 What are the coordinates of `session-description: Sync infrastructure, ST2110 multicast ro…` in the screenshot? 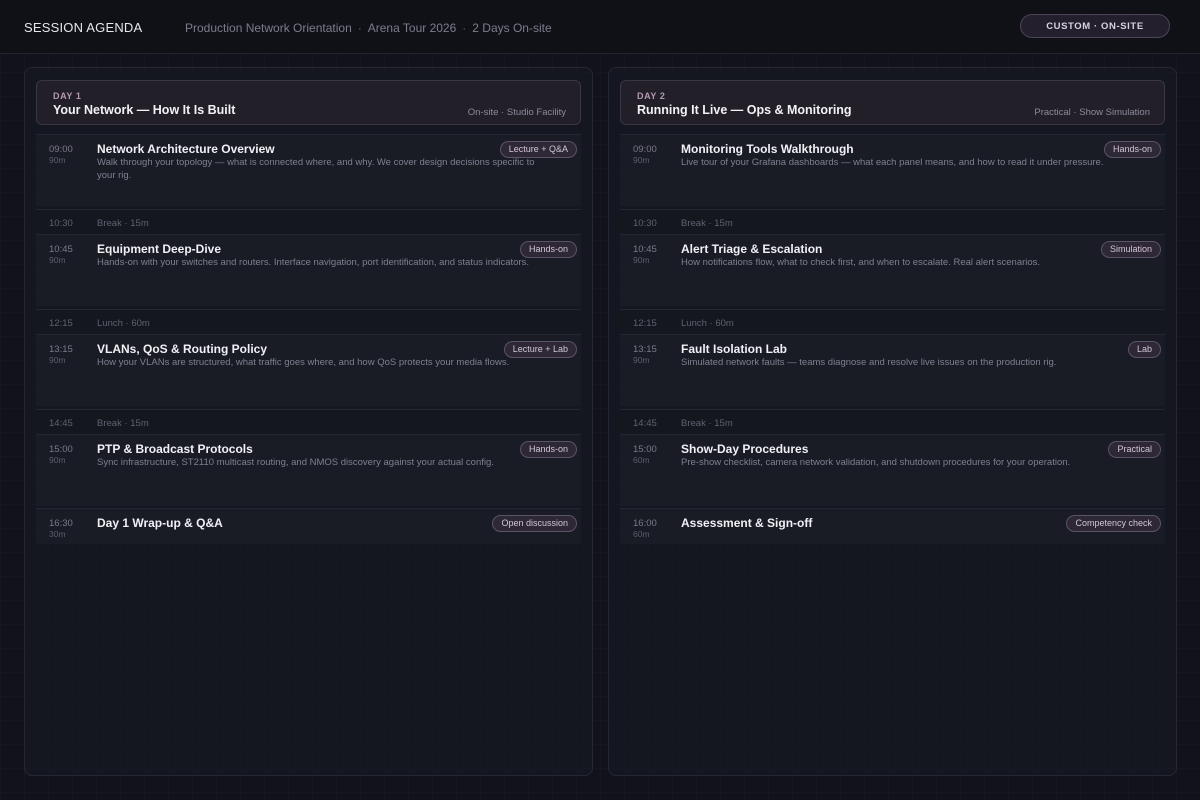 It's located at (295, 462).